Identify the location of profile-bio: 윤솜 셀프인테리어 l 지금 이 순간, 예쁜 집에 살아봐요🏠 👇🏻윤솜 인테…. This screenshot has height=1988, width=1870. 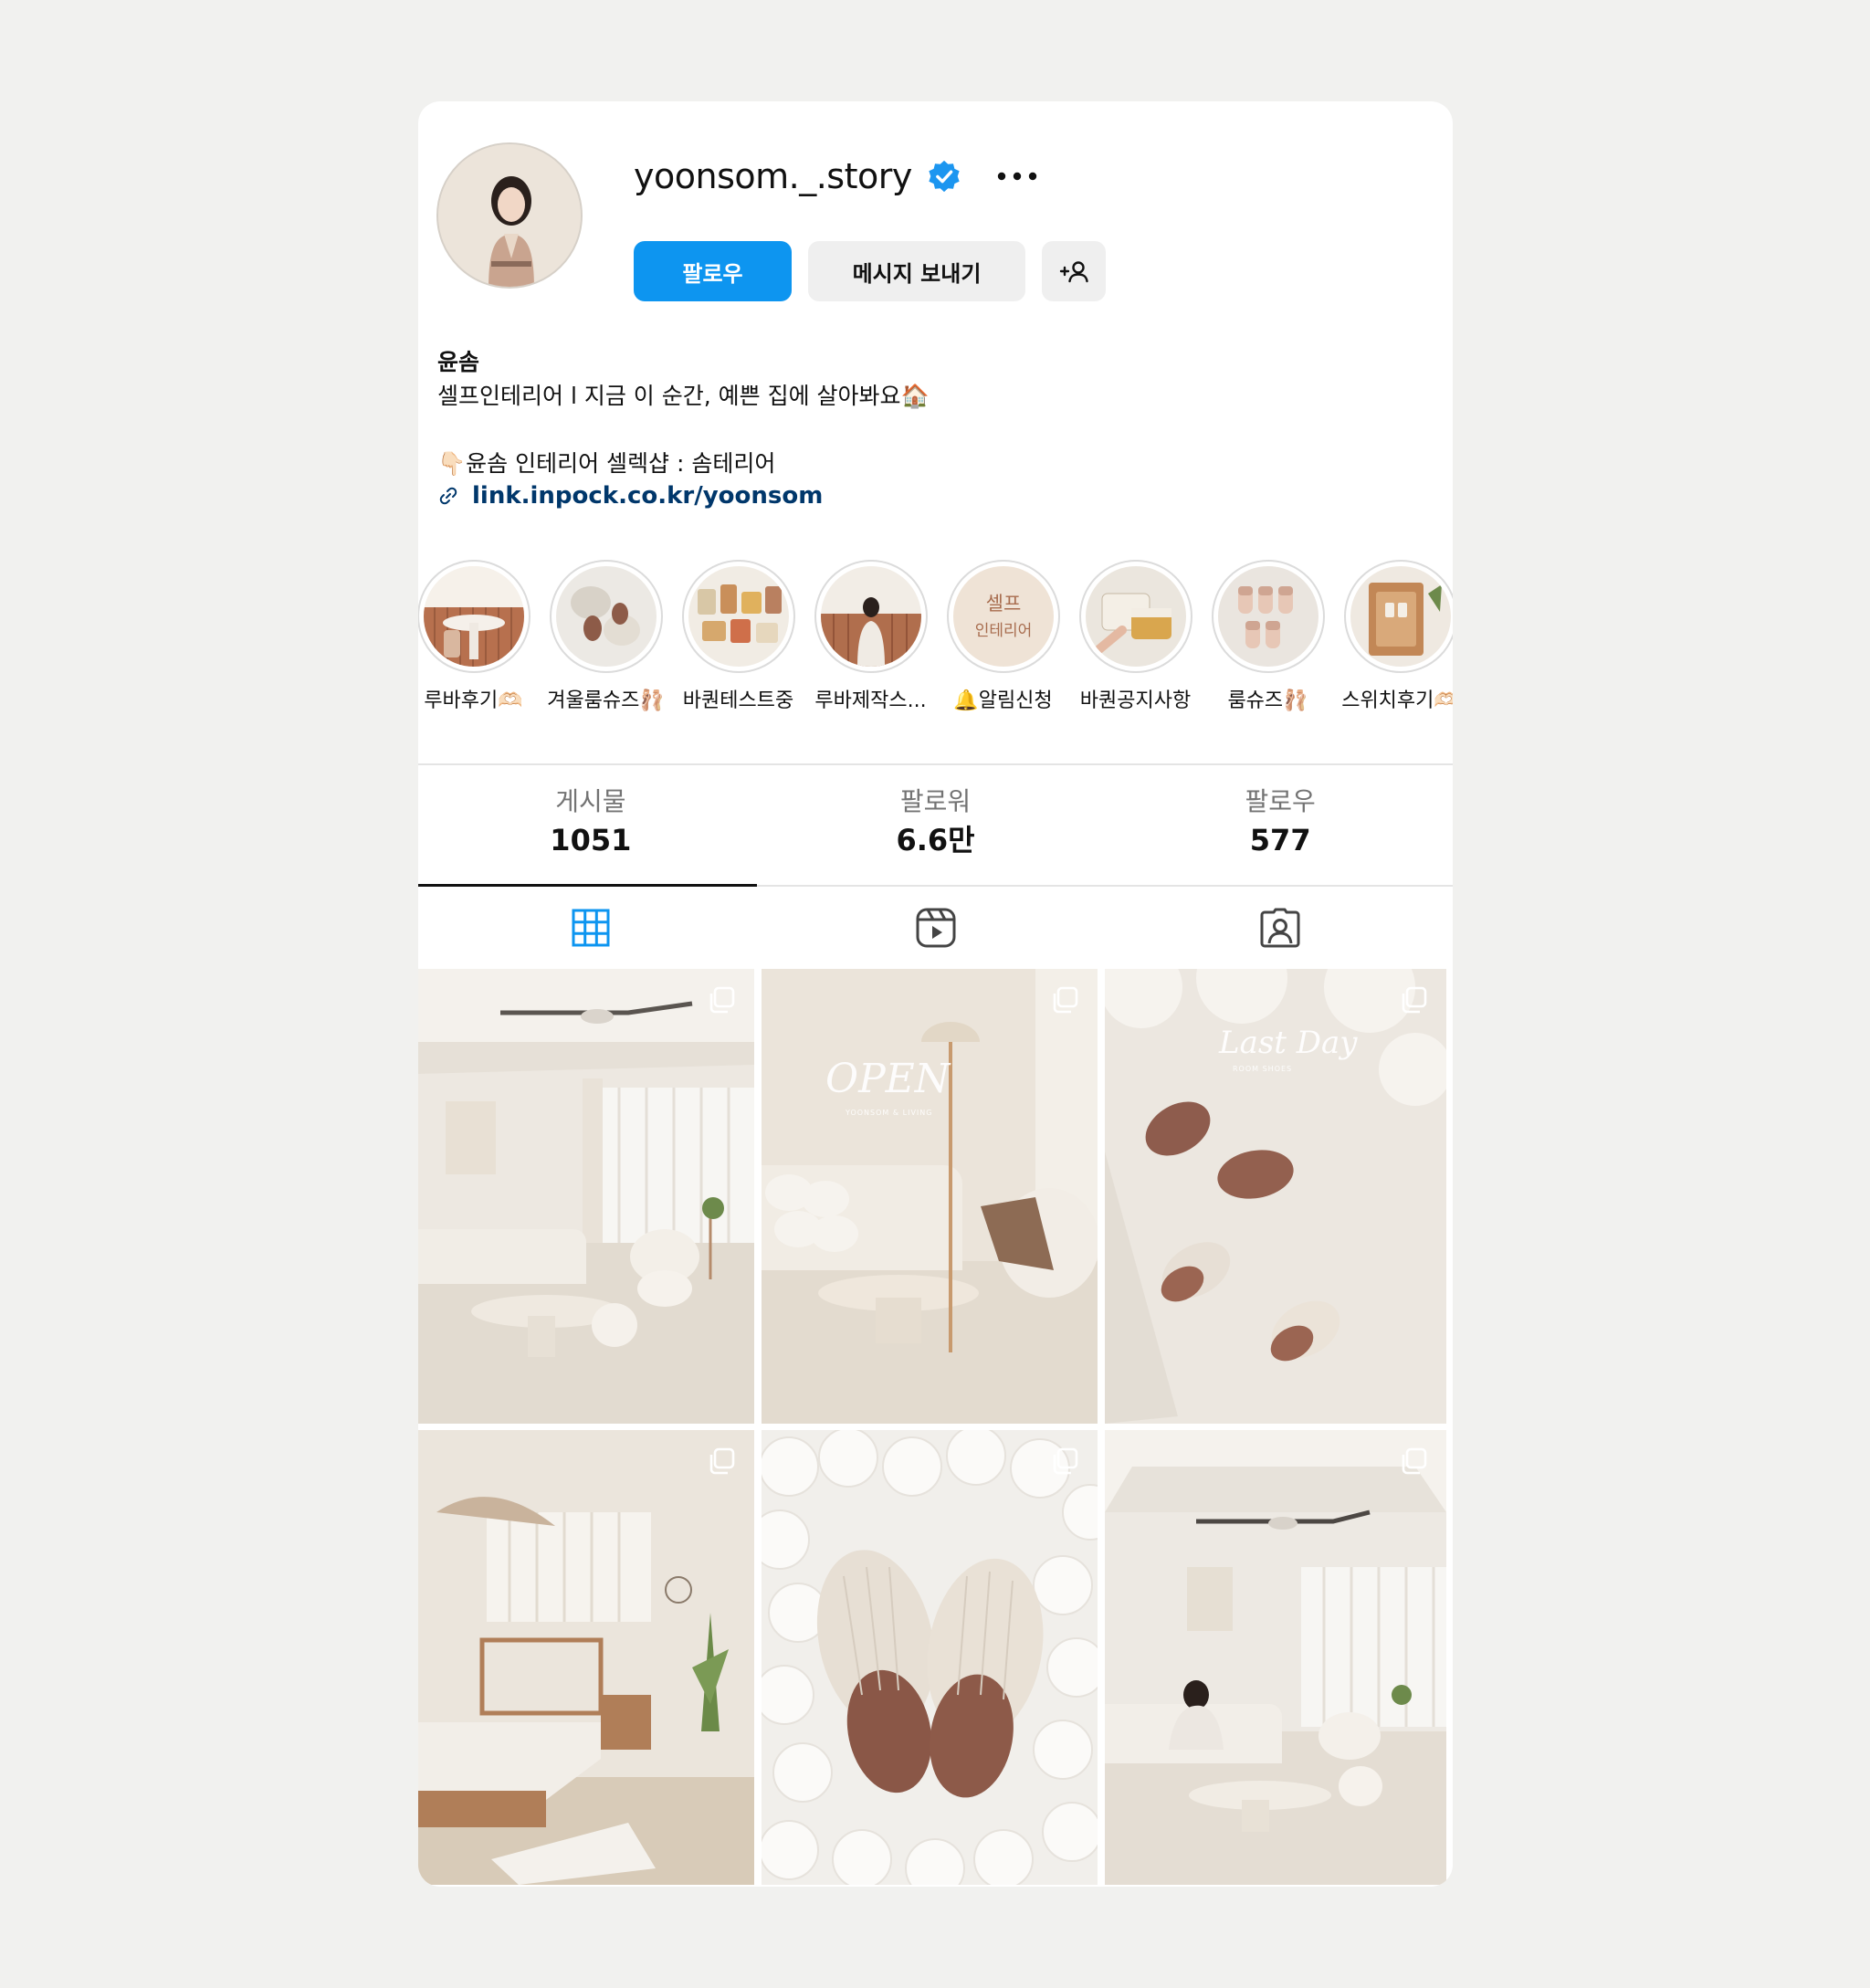
(848, 428).